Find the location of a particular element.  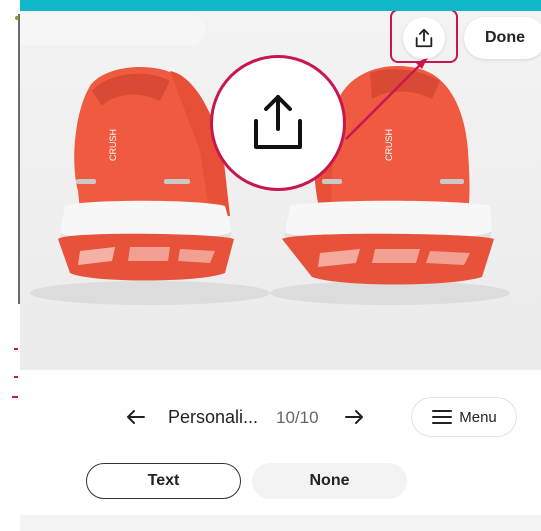

personalization-options: Text None is located at coordinates (280, 482).